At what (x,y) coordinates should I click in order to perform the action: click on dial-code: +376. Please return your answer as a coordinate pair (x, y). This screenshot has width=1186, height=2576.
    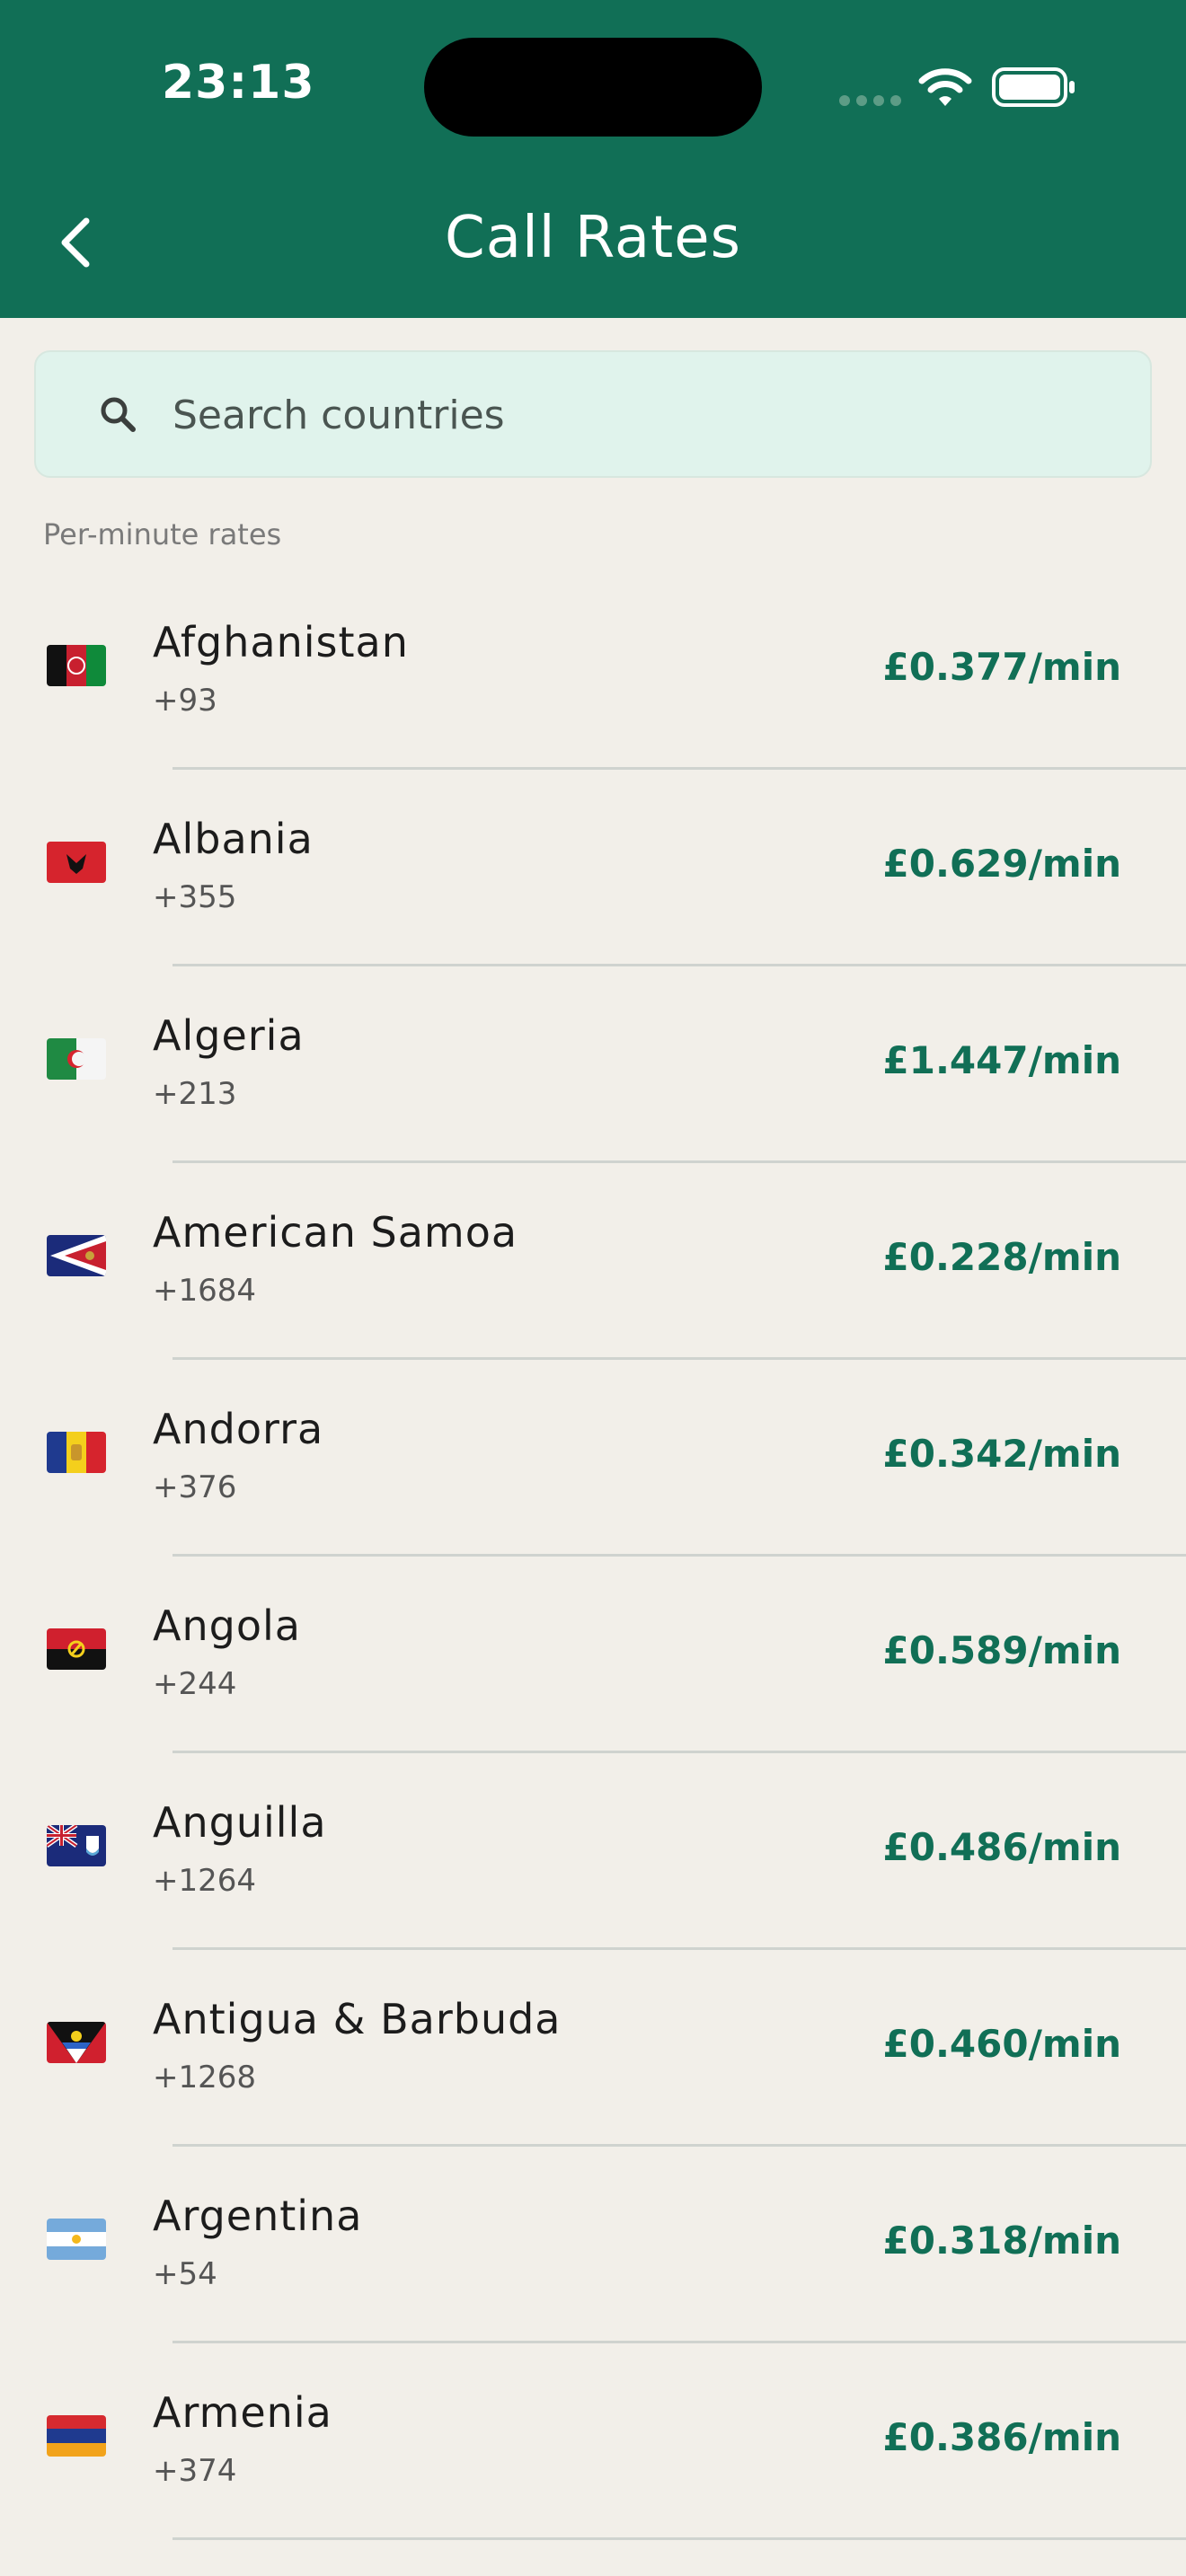
    Looking at the image, I should click on (195, 1487).